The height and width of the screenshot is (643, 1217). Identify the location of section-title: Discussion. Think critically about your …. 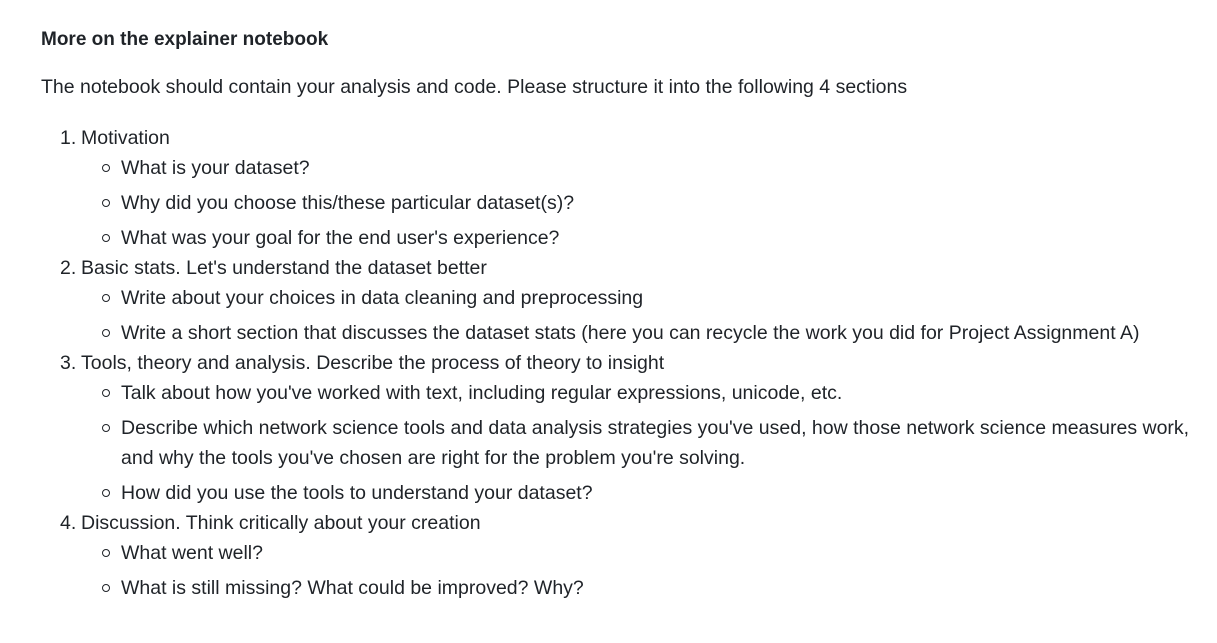
(281, 523).